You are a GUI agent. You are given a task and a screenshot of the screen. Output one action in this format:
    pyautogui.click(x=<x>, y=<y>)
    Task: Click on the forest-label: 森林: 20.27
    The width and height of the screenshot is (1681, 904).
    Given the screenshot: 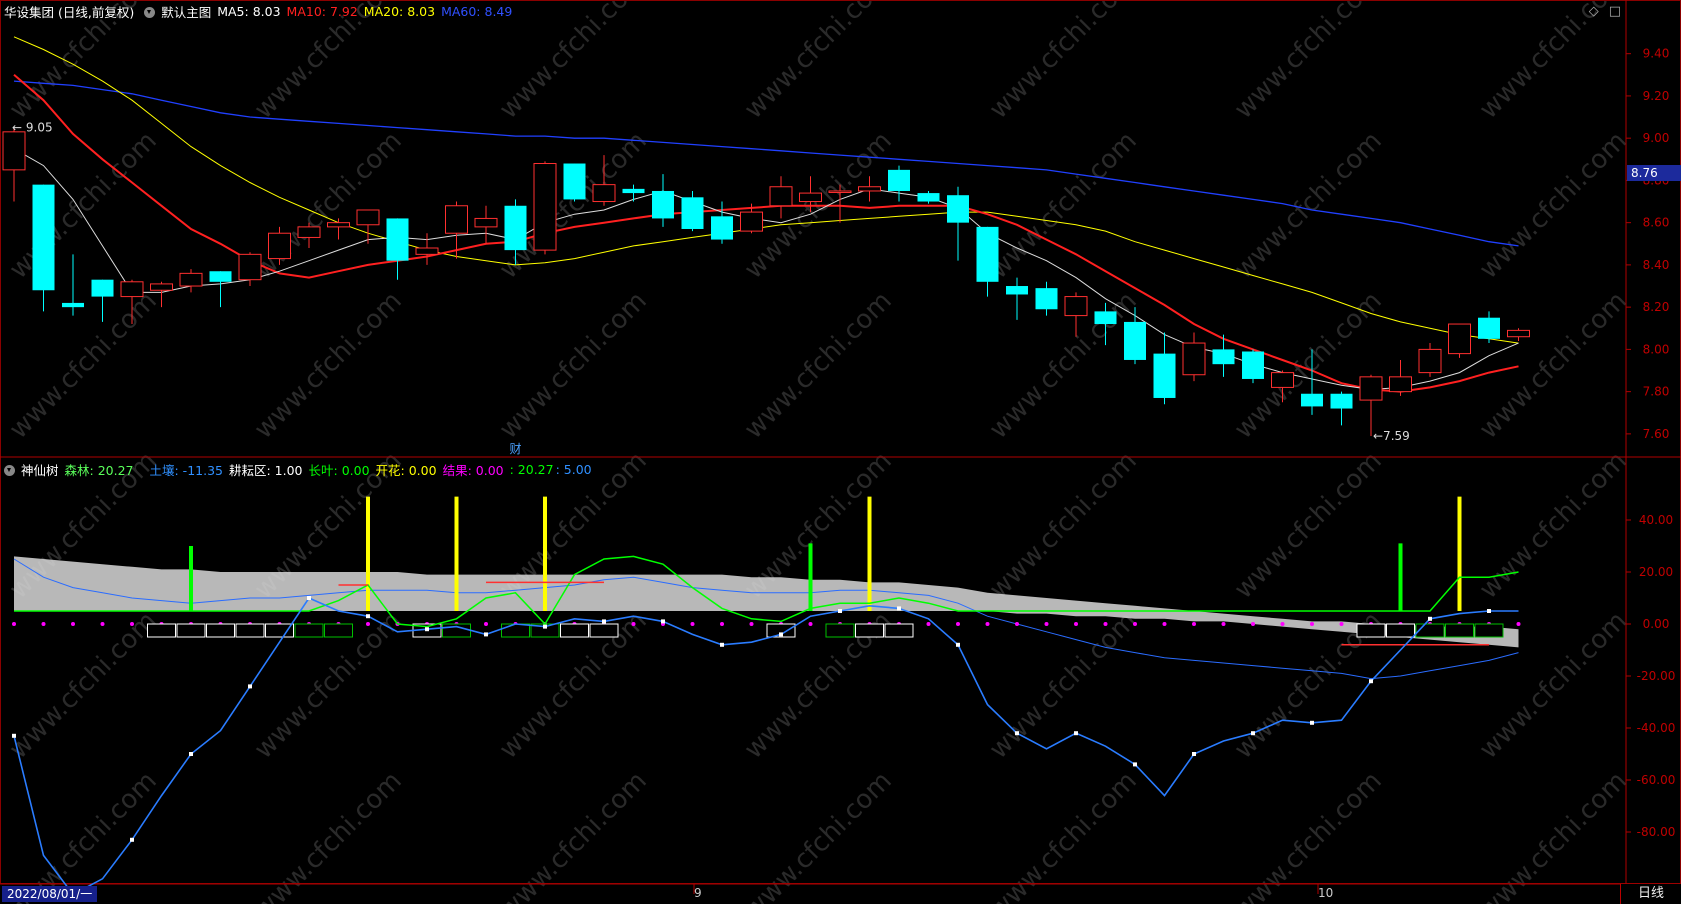 What is the action you would take?
    pyautogui.click(x=99, y=470)
    